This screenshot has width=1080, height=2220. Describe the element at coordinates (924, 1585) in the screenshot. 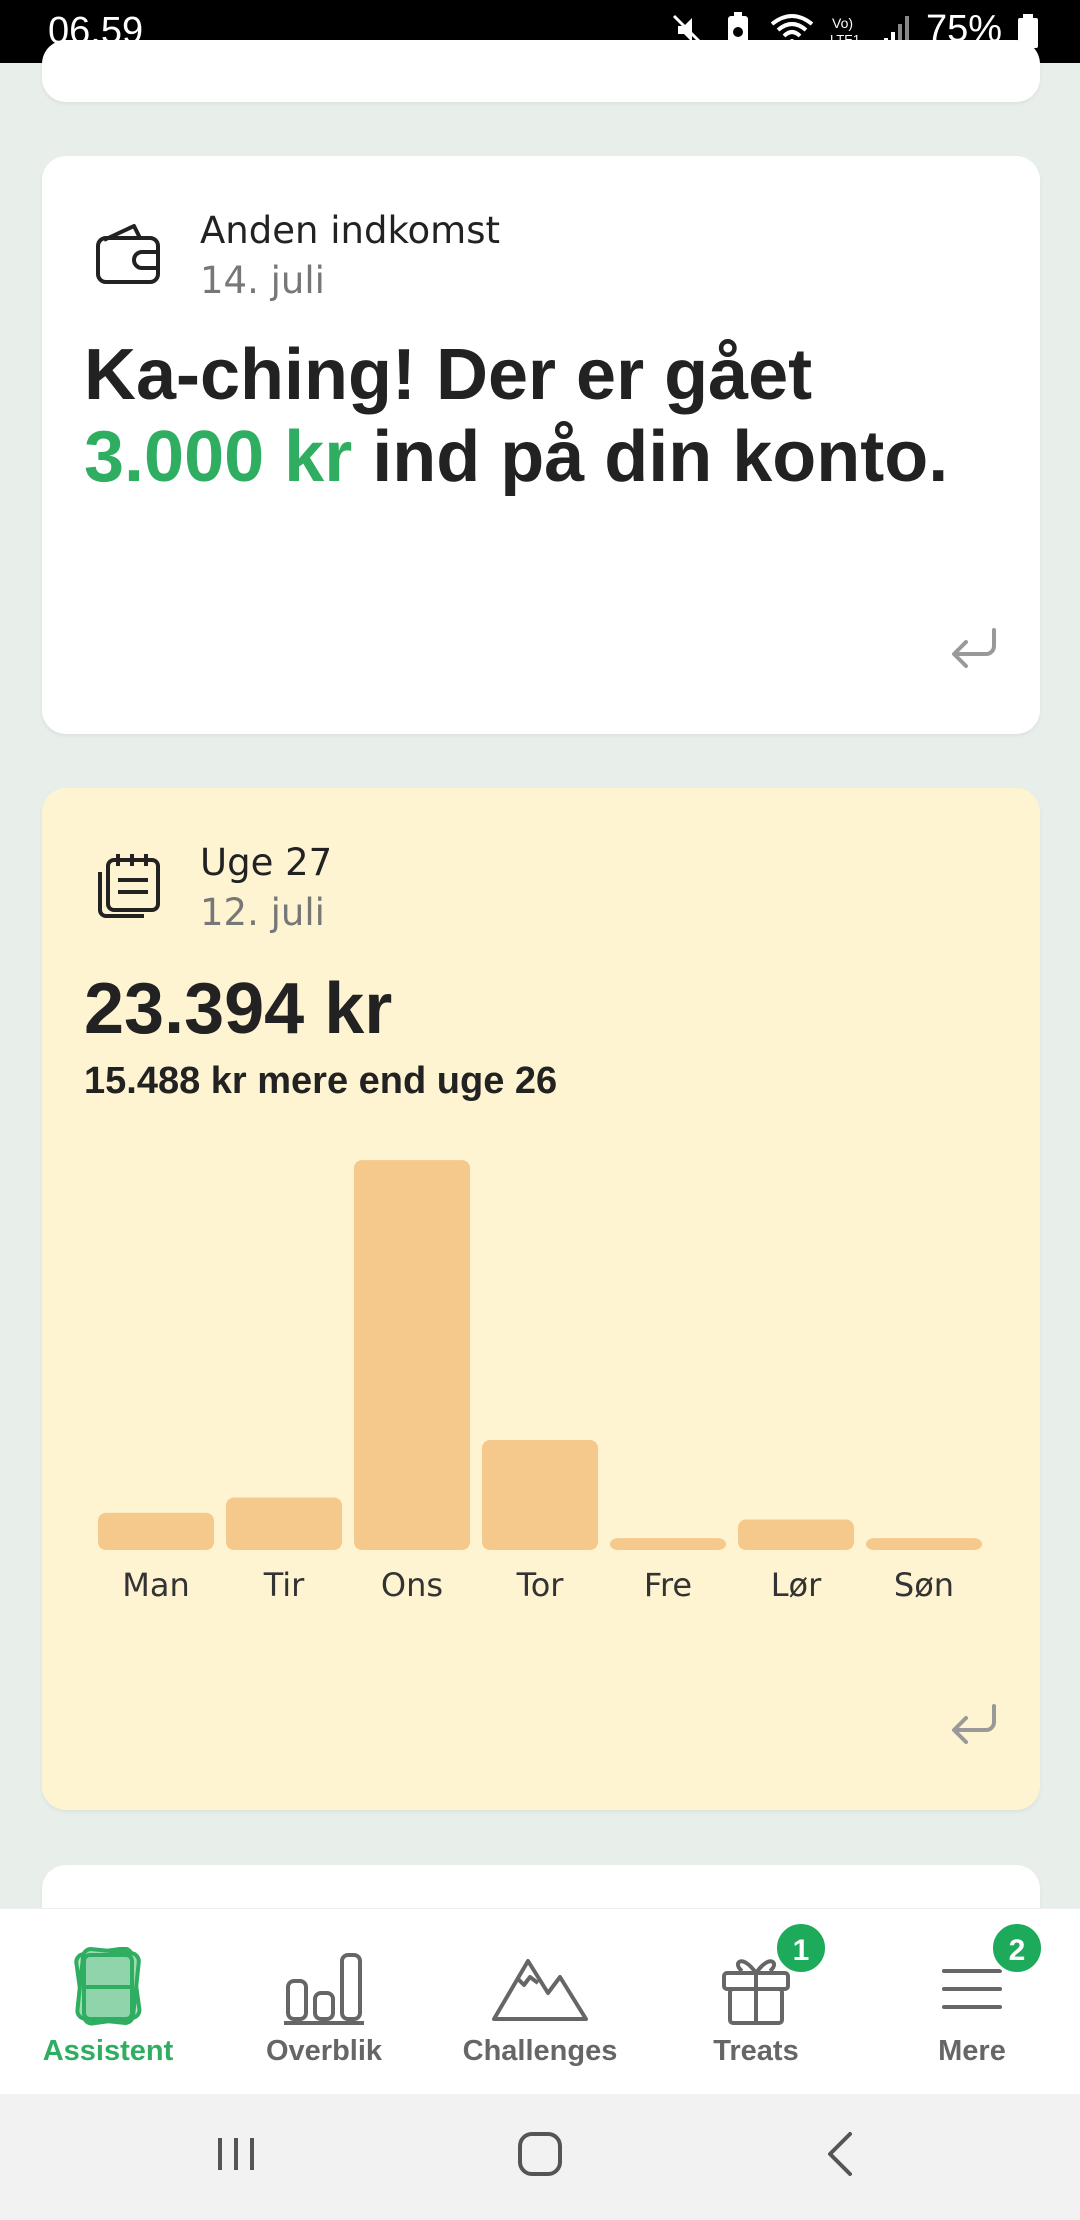

I see `x-tick-label: Søn` at that location.